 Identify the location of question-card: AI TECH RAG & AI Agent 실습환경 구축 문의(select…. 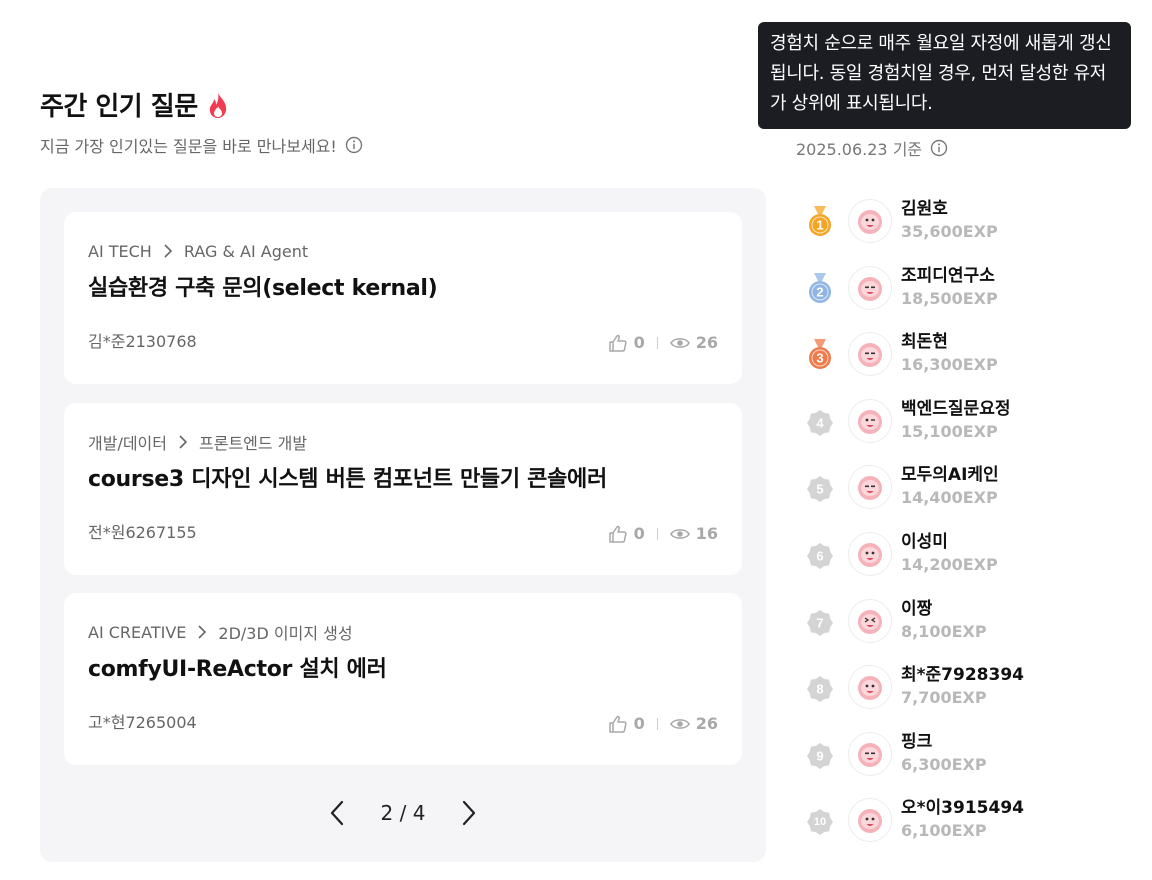
(403, 298).